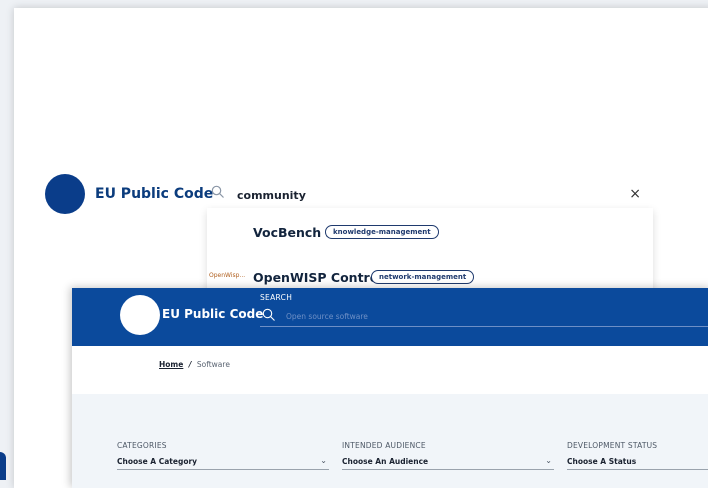 The width and height of the screenshot is (708, 488). Describe the element at coordinates (635, 194) in the screenshot. I see `close-icon: ×` at that location.